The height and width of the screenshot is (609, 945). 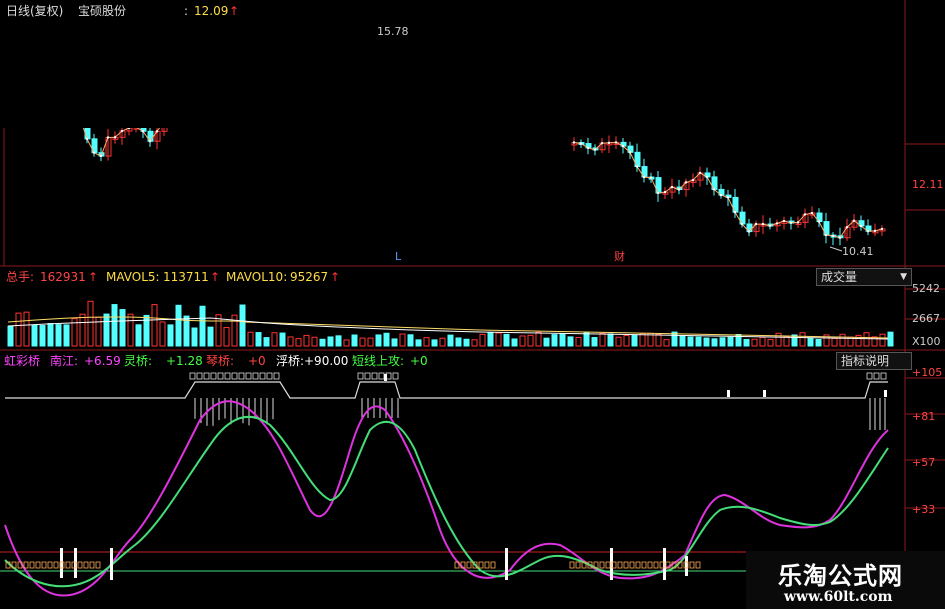 What do you see at coordinates (840, 575) in the screenshot?
I see `watermark-title: 乐淘公式网` at bounding box center [840, 575].